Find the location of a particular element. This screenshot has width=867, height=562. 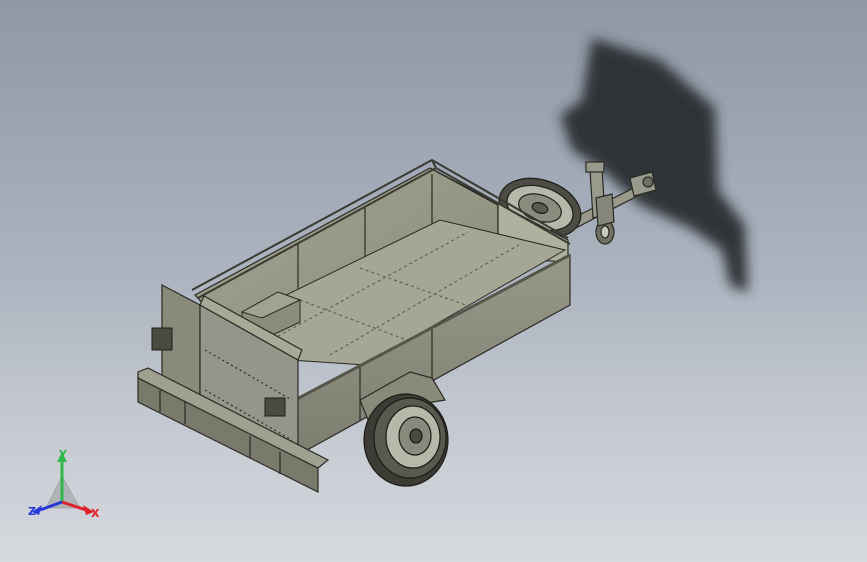

coordinate-triad: Y X Z is located at coordinates (64, 484).